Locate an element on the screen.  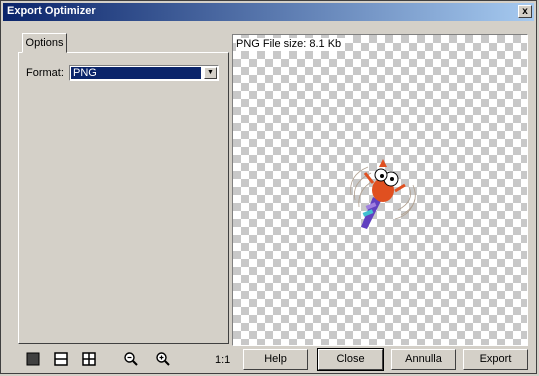
title-bar: Export Optimizer x is located at coordinates (268, 12).